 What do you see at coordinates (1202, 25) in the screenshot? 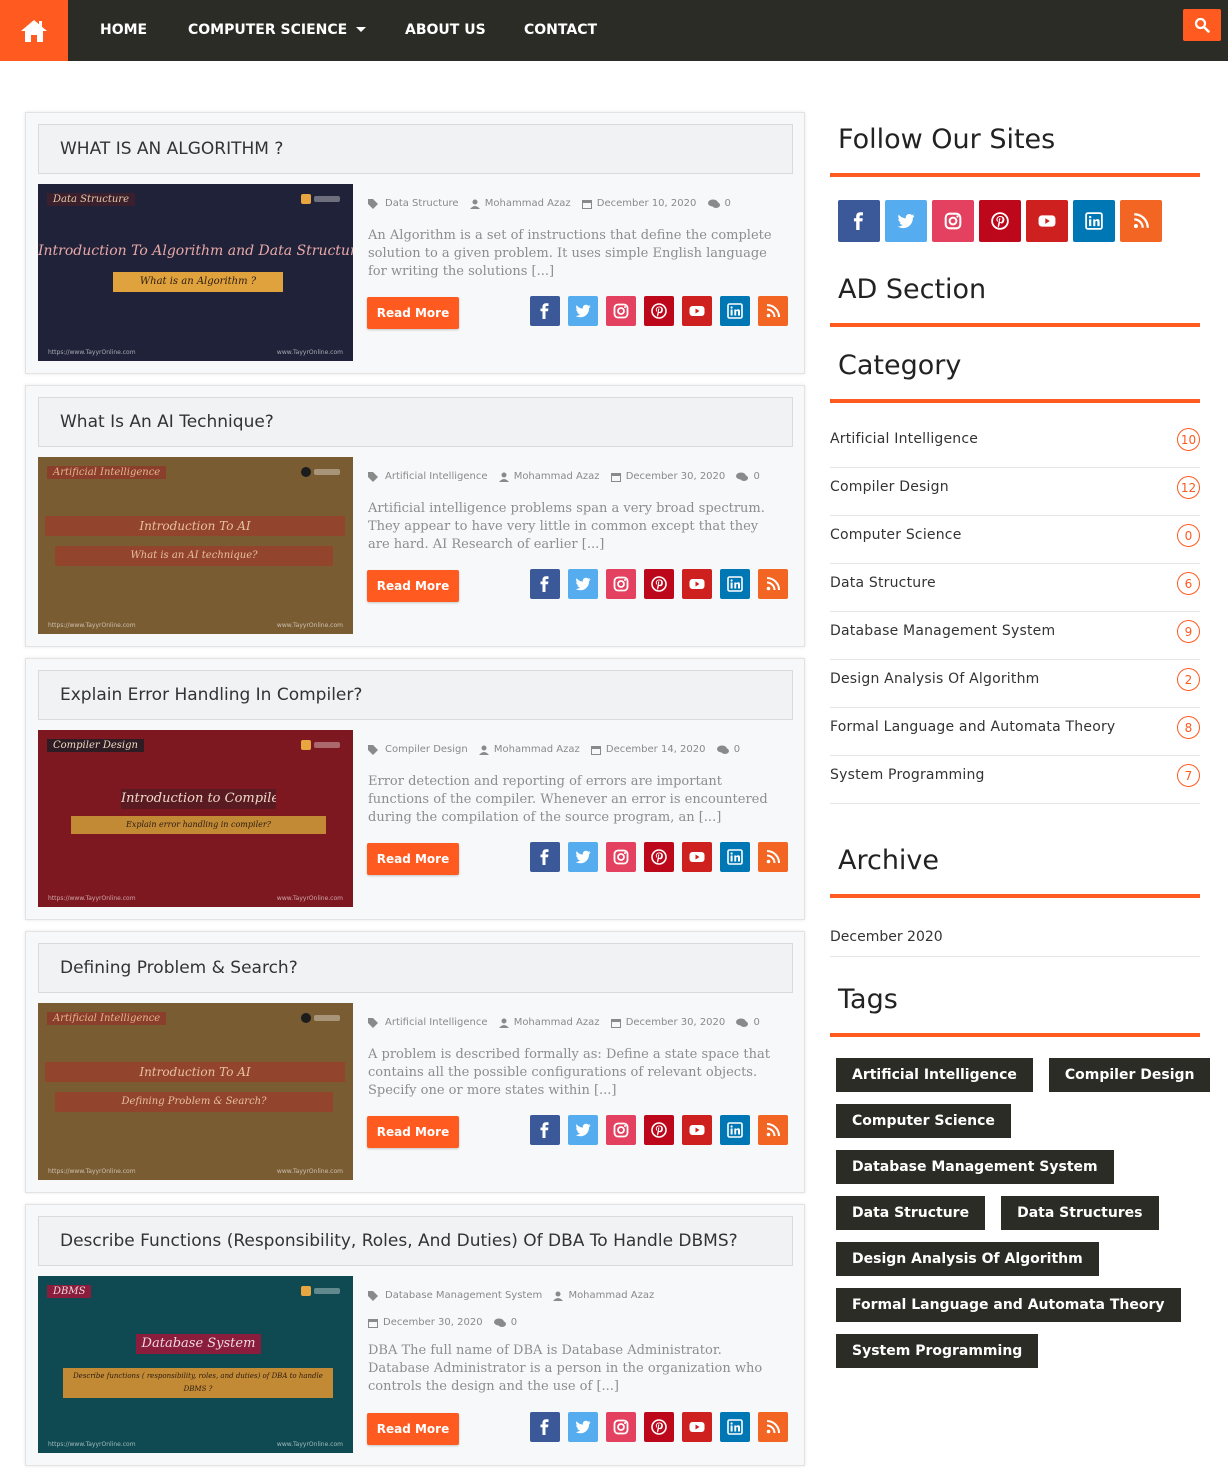
I see `search-button` at bounding box center [1202, 25].